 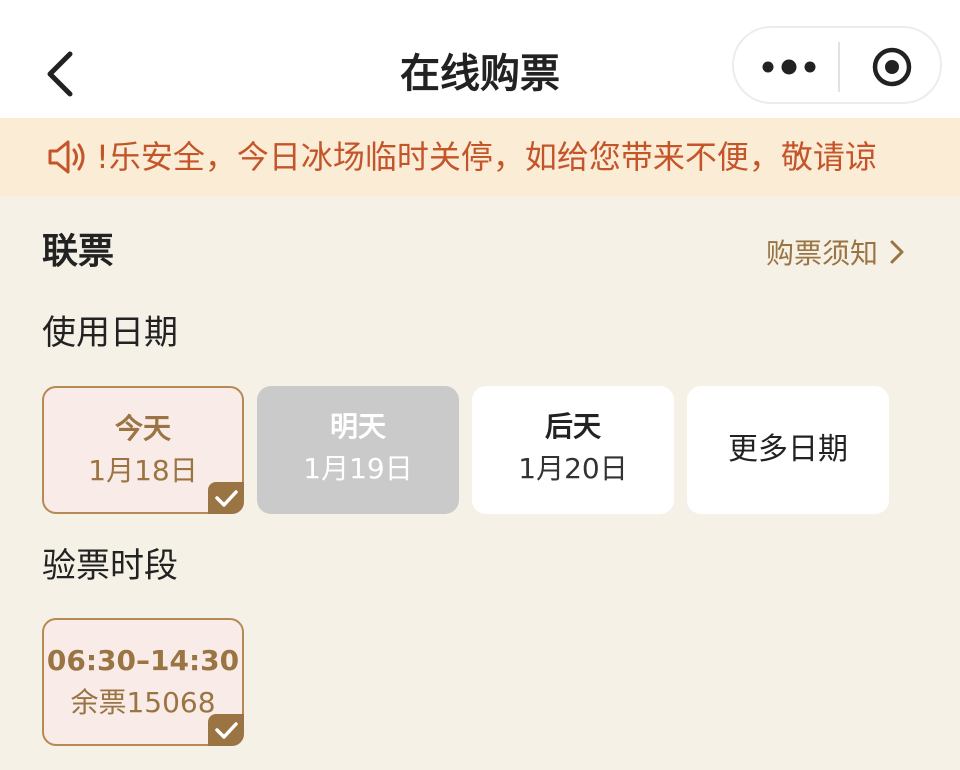 I want to click on notice-bar: !乐安全，今日冰场临时关停，如给您带来不便，敬请谅, so click(x=480, y=157).